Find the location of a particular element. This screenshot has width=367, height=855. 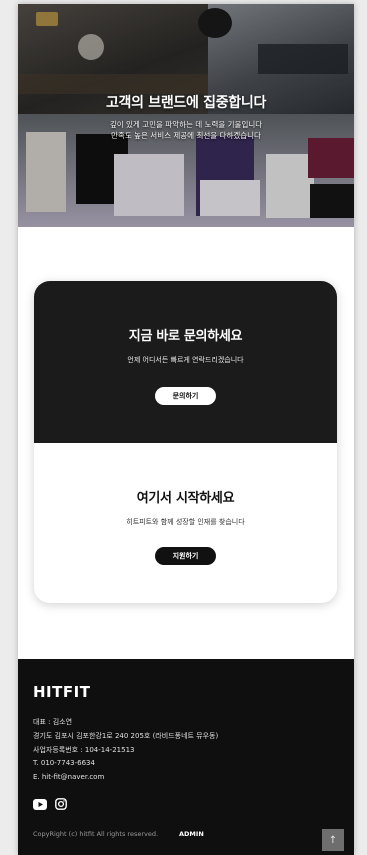

footer-business-number: 사업자등록번호 : 104-14-21513 is located at coordinates (84, 750).